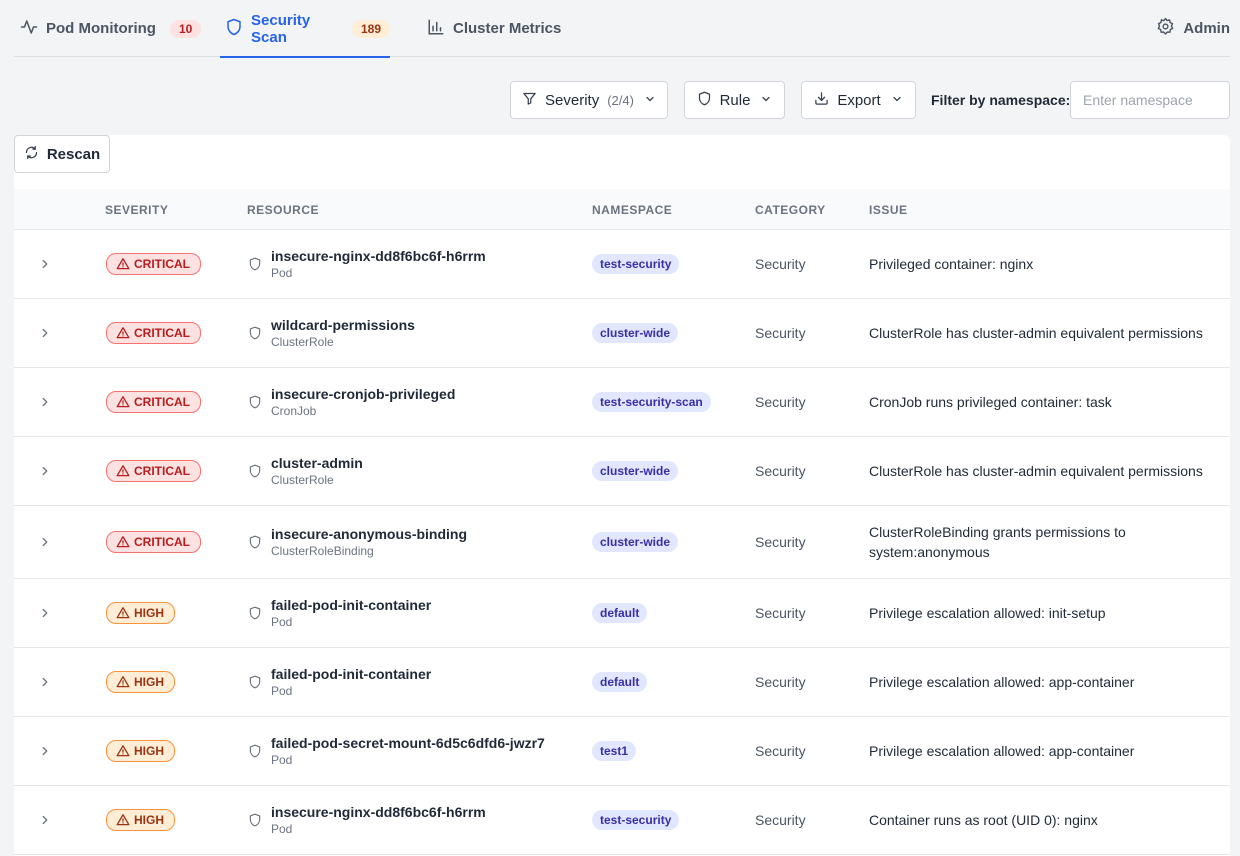  Describe the element at coordinates (408, 743) in the screenshot. I see `resource-name: failed-pod-secret-mount-6d5c6dfd6-jwzr7` at that location.